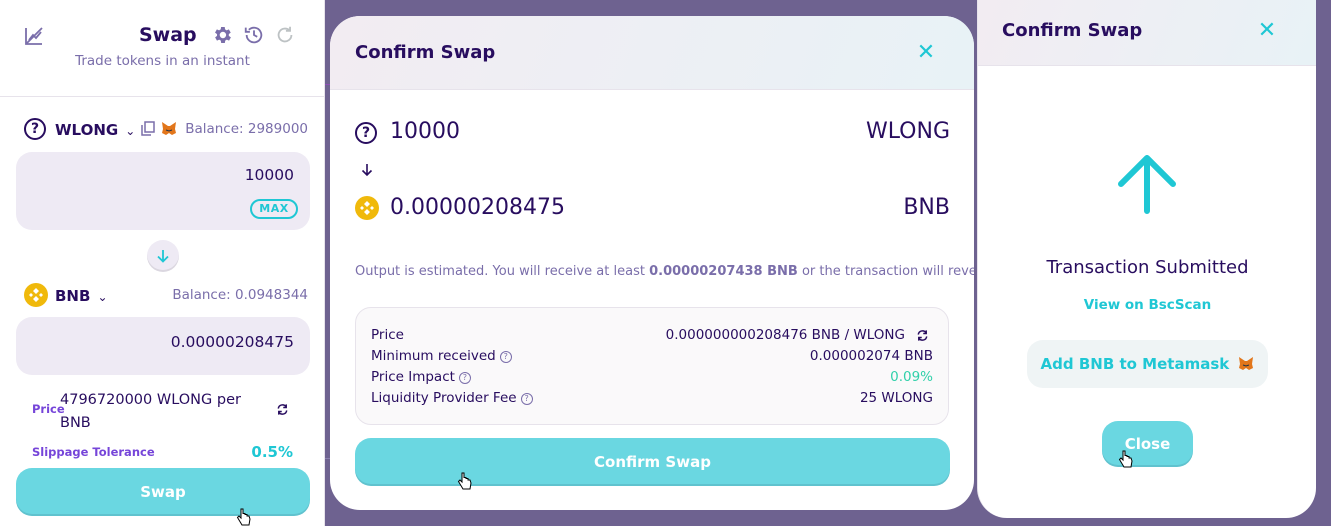  What do you see at coordinates (285, 35) in the screenshot?
I see `refresh-icon` at bounding box center [285, 35].